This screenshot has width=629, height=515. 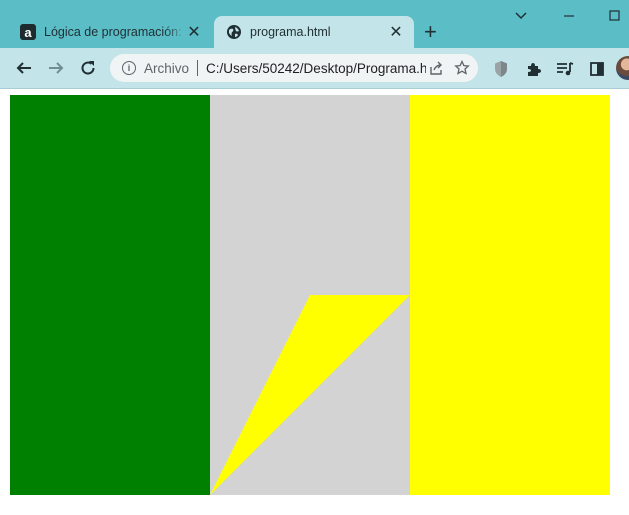 I want to click on address-divider, so click(x=198, y=68).